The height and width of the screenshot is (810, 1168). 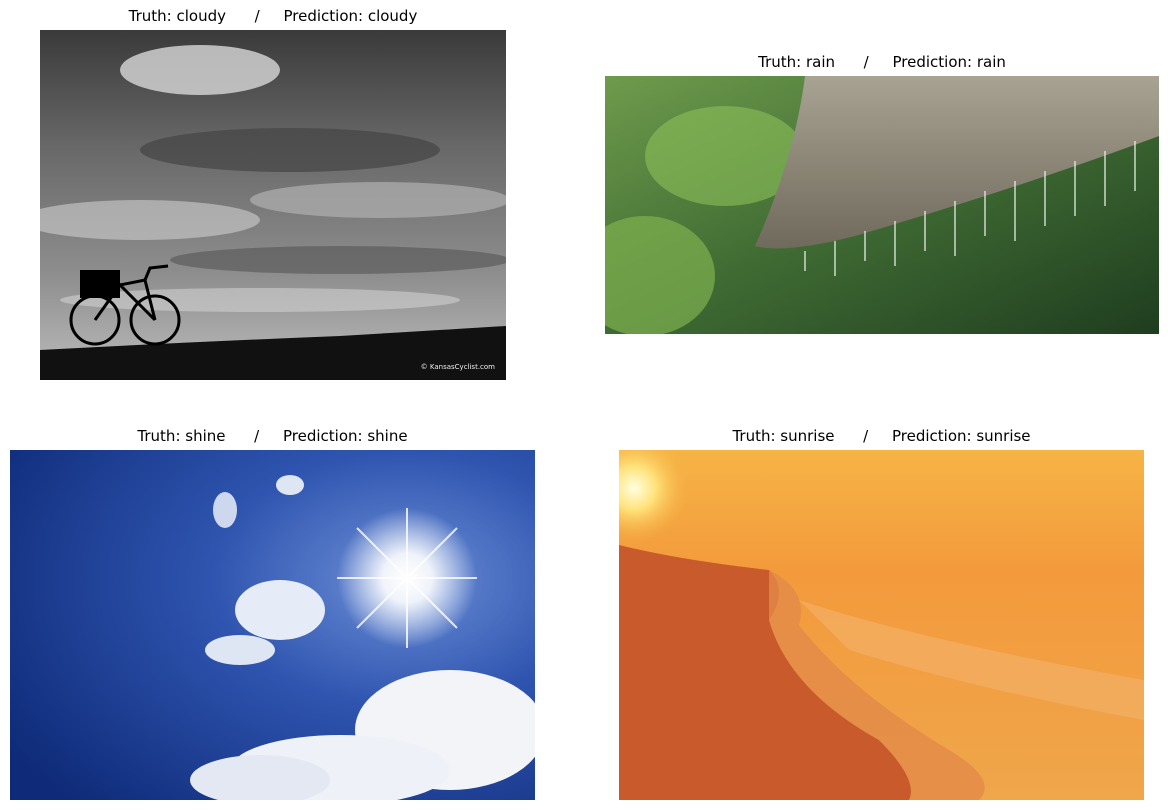 I want to click on panel-title: Truth: cloudy / Prediction: cloudy, so click(x=273, y=16).